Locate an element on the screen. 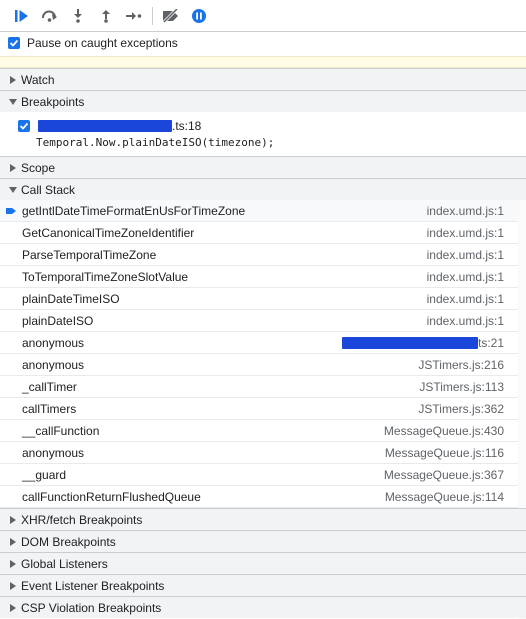  pause-on-exceptions-icon is located at coordinates (199, 15).